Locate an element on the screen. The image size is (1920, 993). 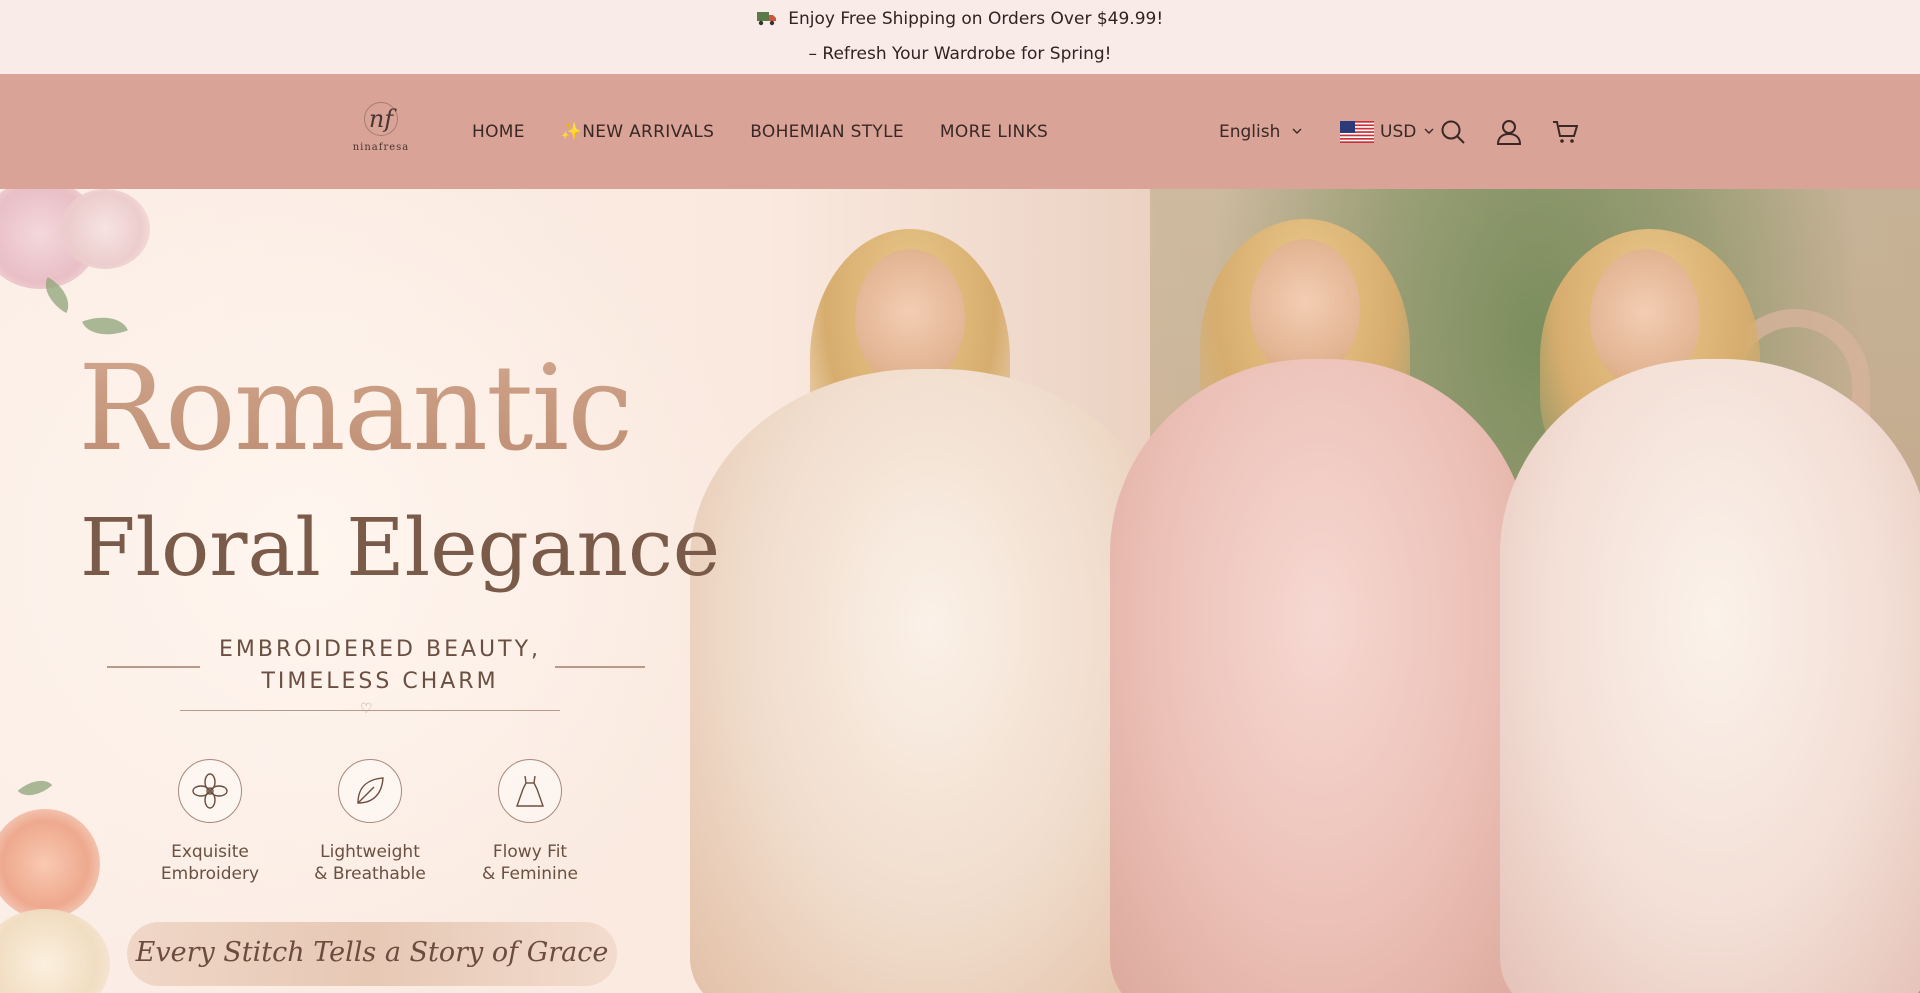
leaf-icon is located at coordinates (370, 791).